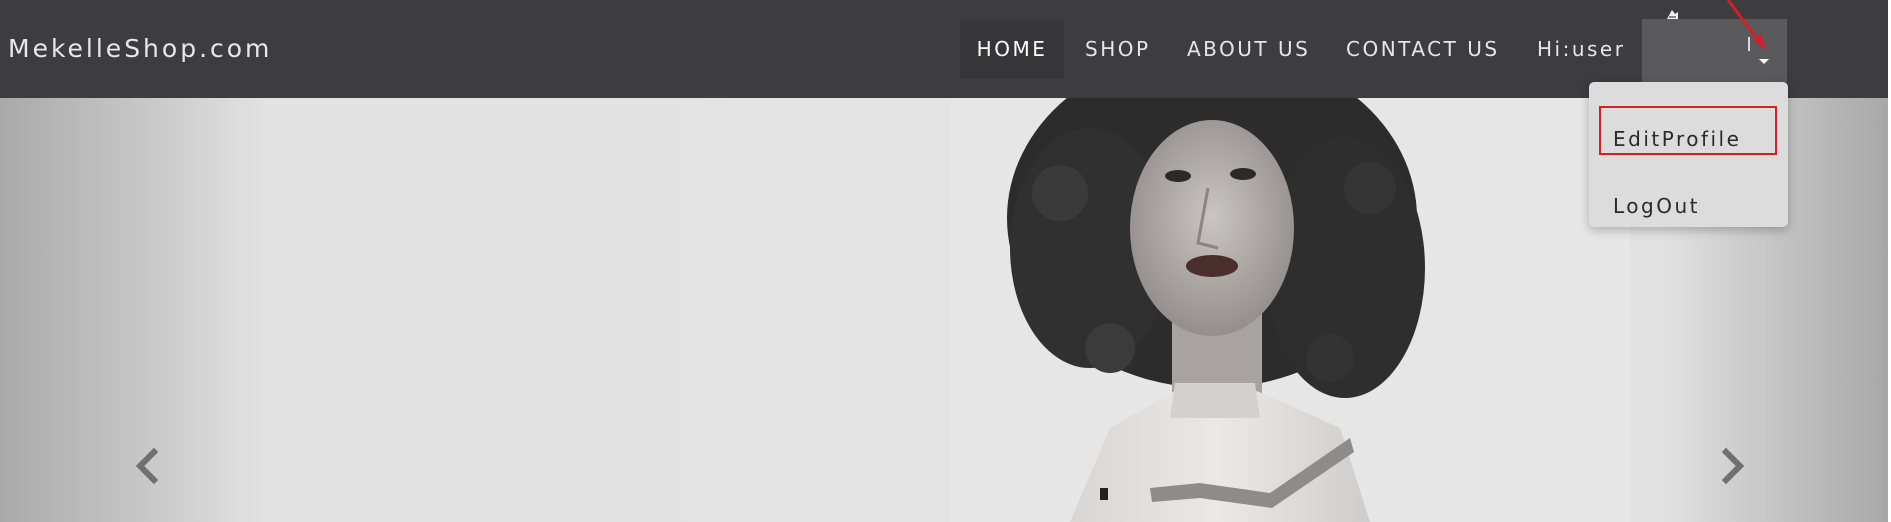 Image resolution: width=1891 pixels, height=522 pixels. What do you see at coordinates (1012, 49) in the screenshot?
I see `nav-home: HOME` at bounding box center [1012, 49].